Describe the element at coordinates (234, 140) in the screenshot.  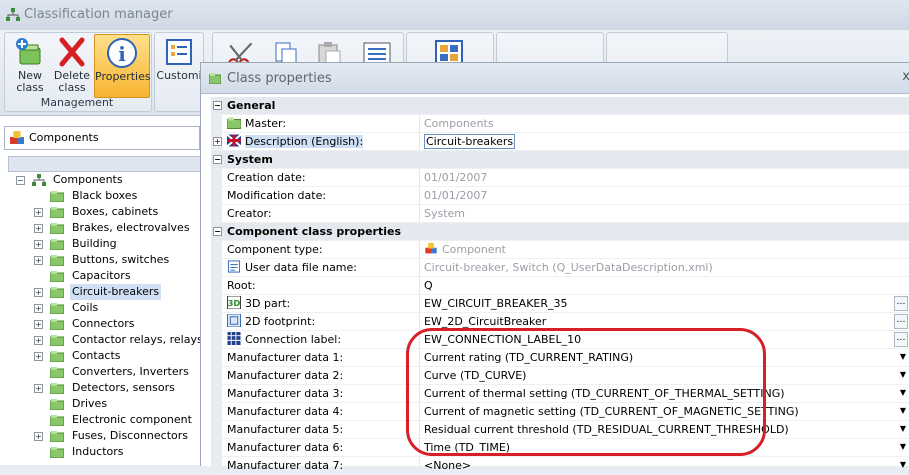
I see `english-flag-icon` at that location.